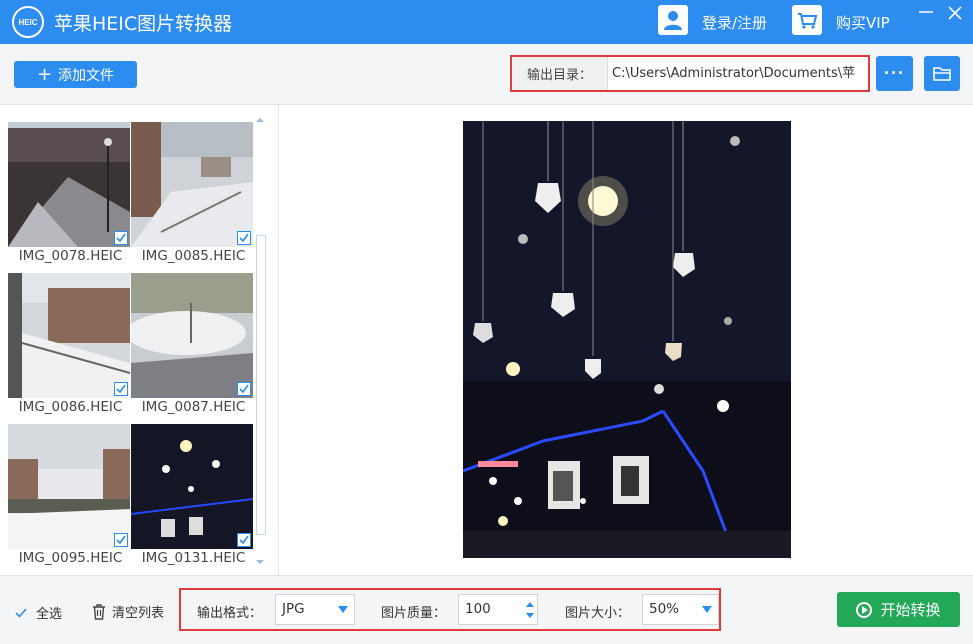 The width and height of the screenshot is (973, 644). I want to click on file-thumbnail: IMG_0078.HEIC, so click(69, 193).